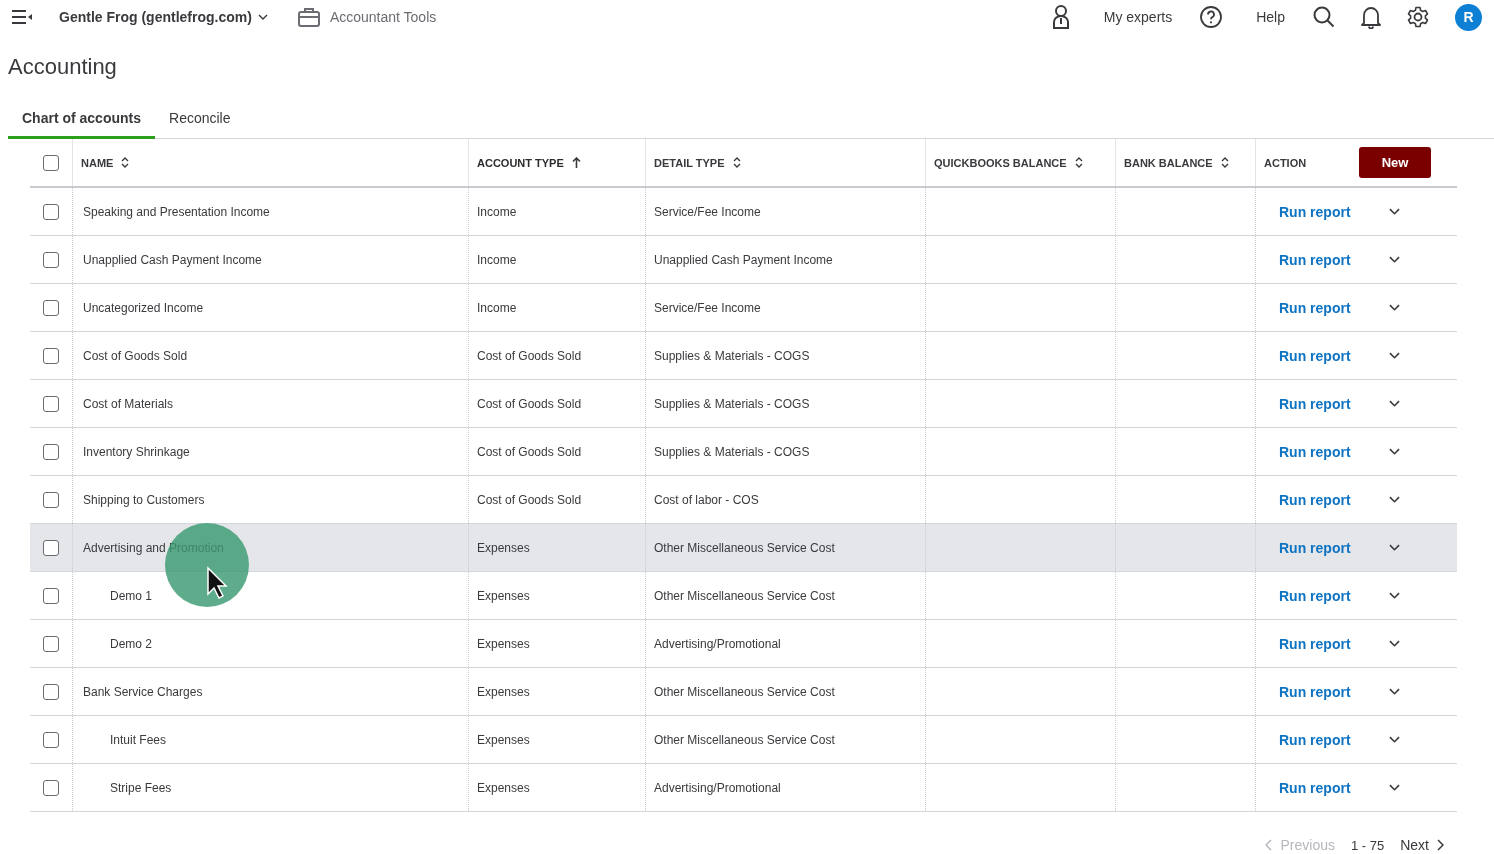 The image size is (1494, 854). What do you see at coordinates (1371, 17) in the screenshot?
I see `notification-bell-icon` at bounding box center [1371, 17].